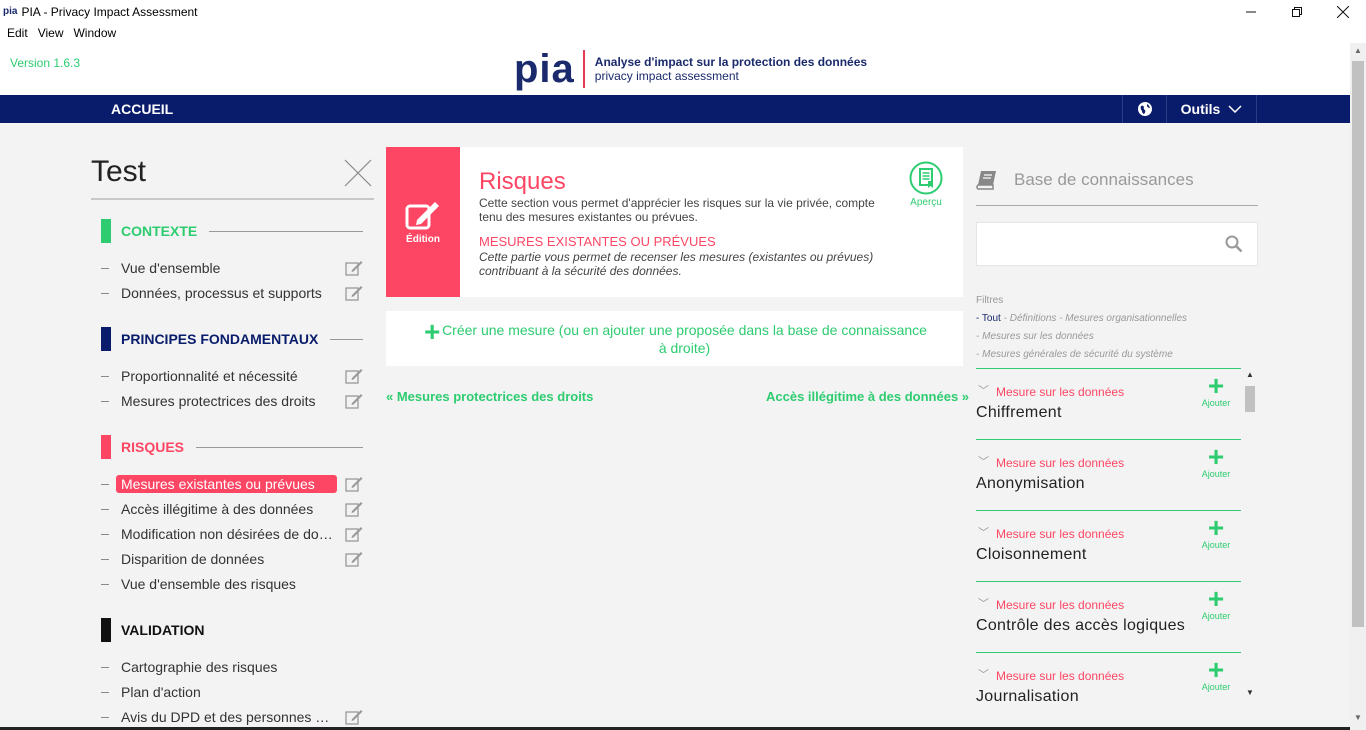  I want to click on logo-tagline-en: privacy impact assessment, so click(666, 76).